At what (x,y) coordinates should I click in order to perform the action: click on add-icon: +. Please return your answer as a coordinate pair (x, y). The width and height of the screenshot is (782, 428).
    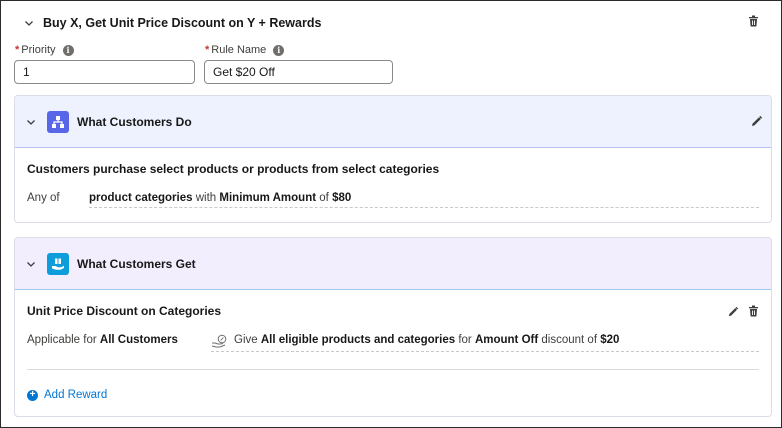
    Looking at the image, I should click on (32, 395).